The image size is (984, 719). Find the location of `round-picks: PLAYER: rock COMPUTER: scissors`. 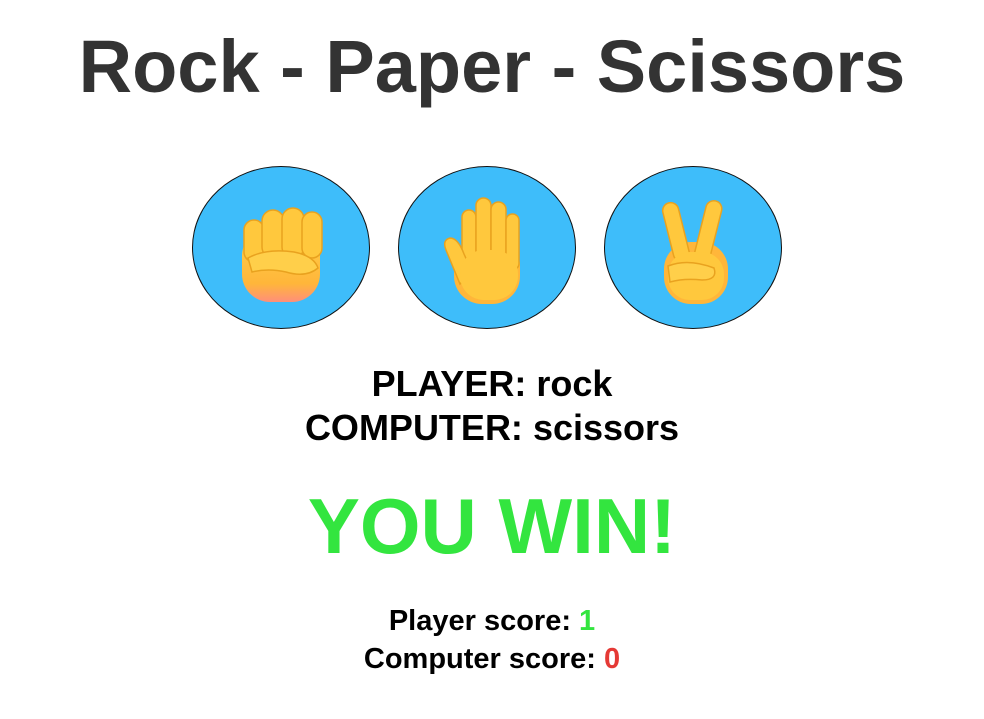

round-picks: PLAYER: rock COMPUTER: scissors is located at coordinates (492, 406).